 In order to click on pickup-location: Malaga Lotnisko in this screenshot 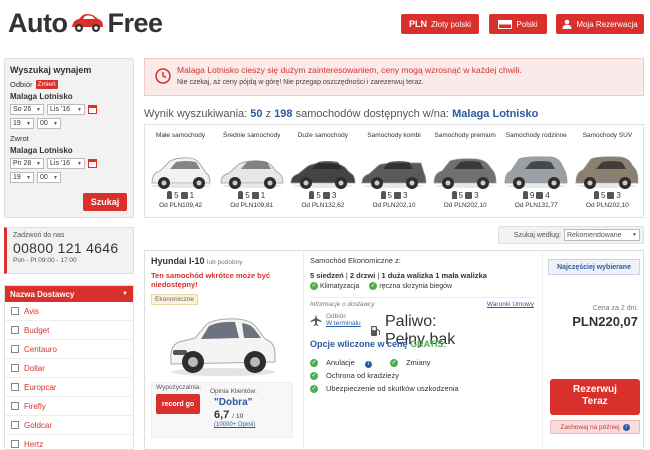, I will do `click(69, 96)`.